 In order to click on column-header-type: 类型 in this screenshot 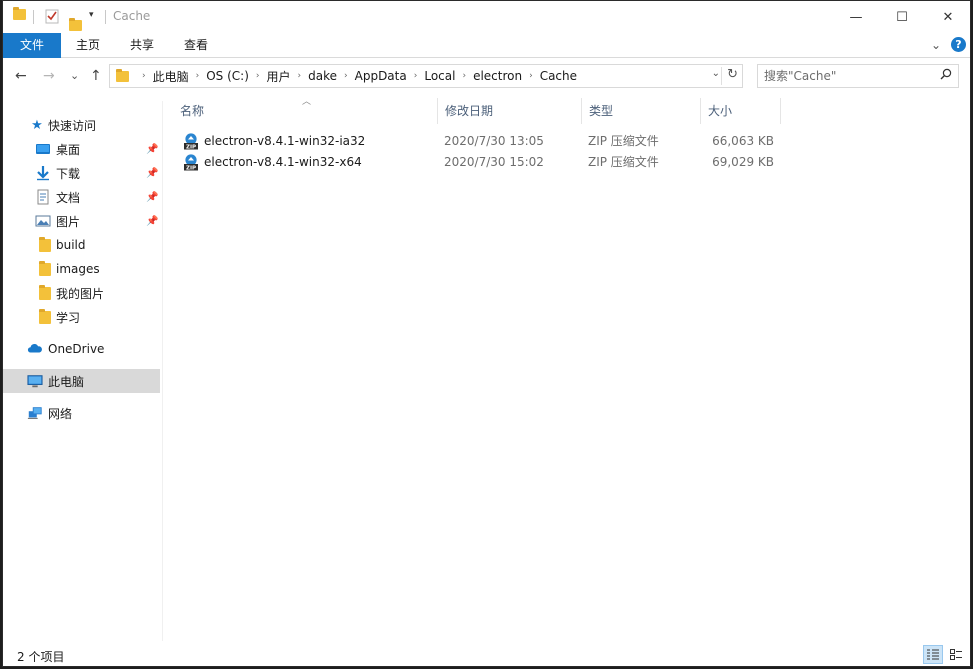, I will do `click(641, 111)`.